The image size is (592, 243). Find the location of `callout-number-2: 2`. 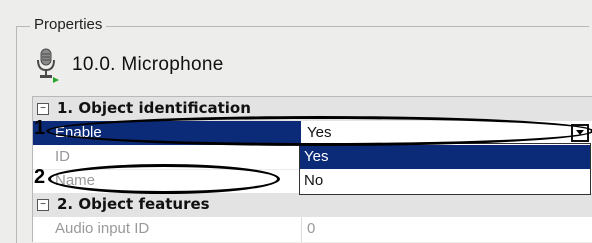

callout-number-2: 2 is located at coordinates (40, 177).